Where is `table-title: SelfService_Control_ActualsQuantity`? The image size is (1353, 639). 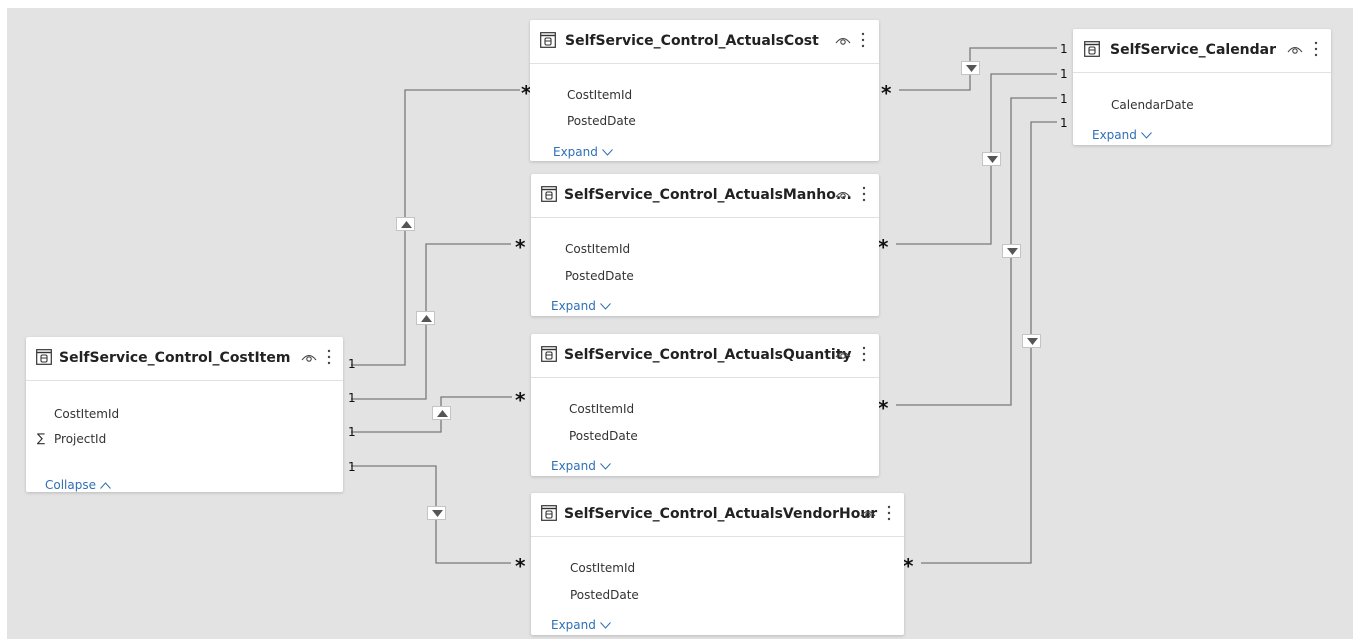
table-title: SelfService_Control_ActualsQuantity is located at coordinates (708, 355).